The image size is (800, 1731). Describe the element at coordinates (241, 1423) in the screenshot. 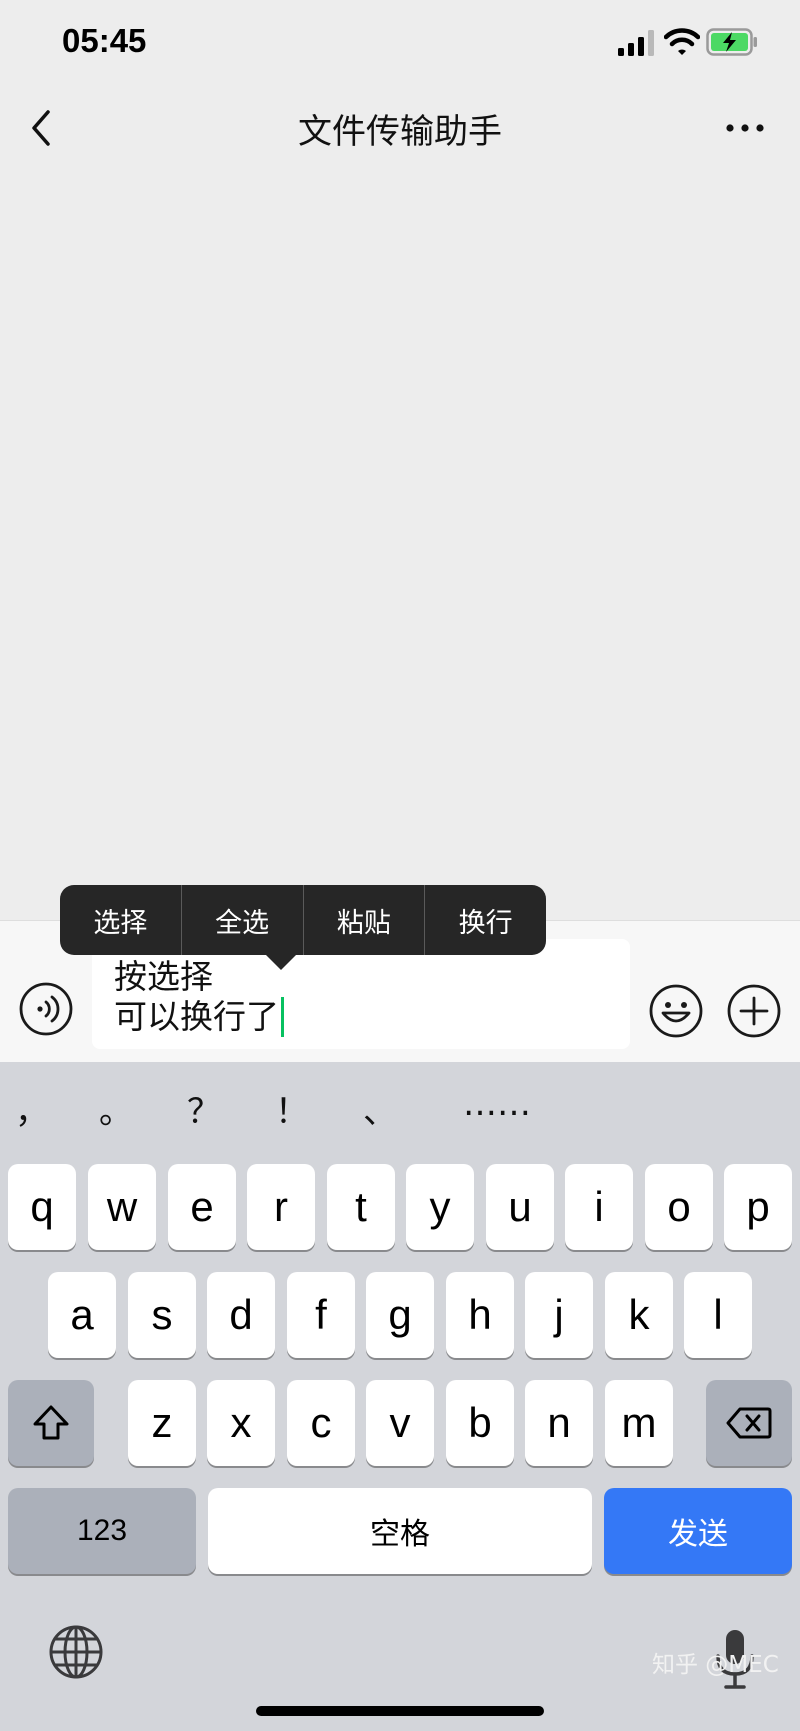

I see `key-x: x` at that location.